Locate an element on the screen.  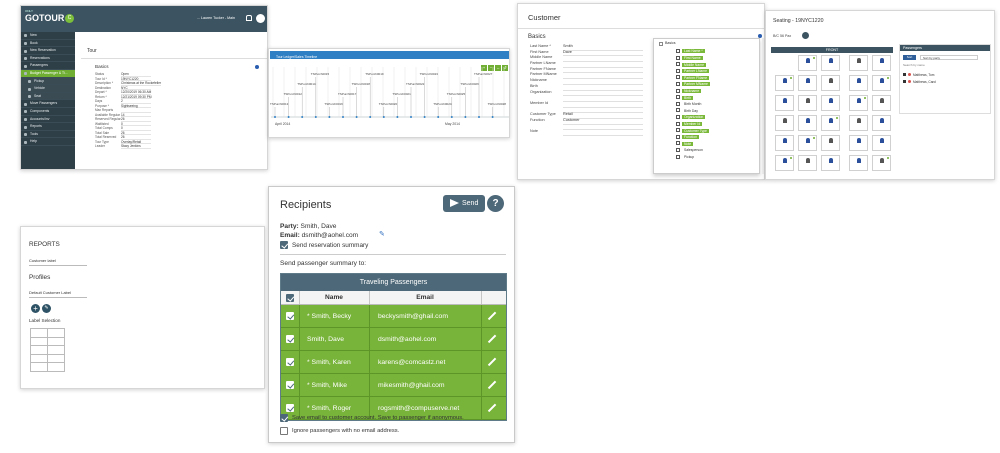
field-toggle-option: Partner MName is located at coordinates (693, 84).